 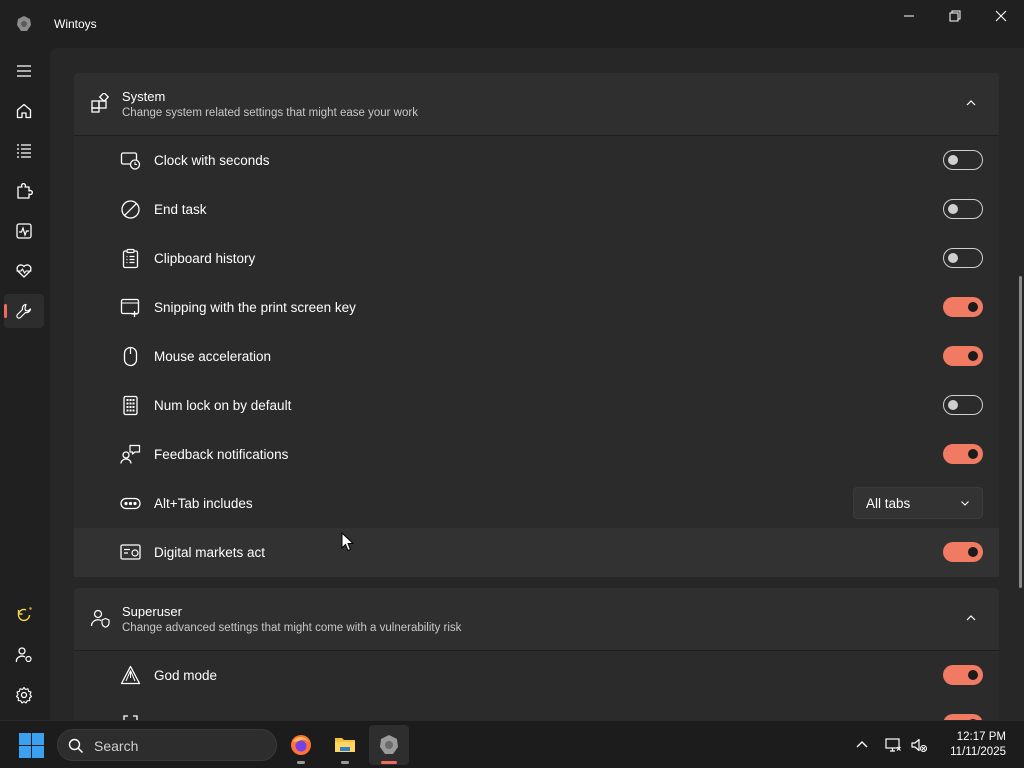 I want to click on warning-icon, so click(x=130, y=675).